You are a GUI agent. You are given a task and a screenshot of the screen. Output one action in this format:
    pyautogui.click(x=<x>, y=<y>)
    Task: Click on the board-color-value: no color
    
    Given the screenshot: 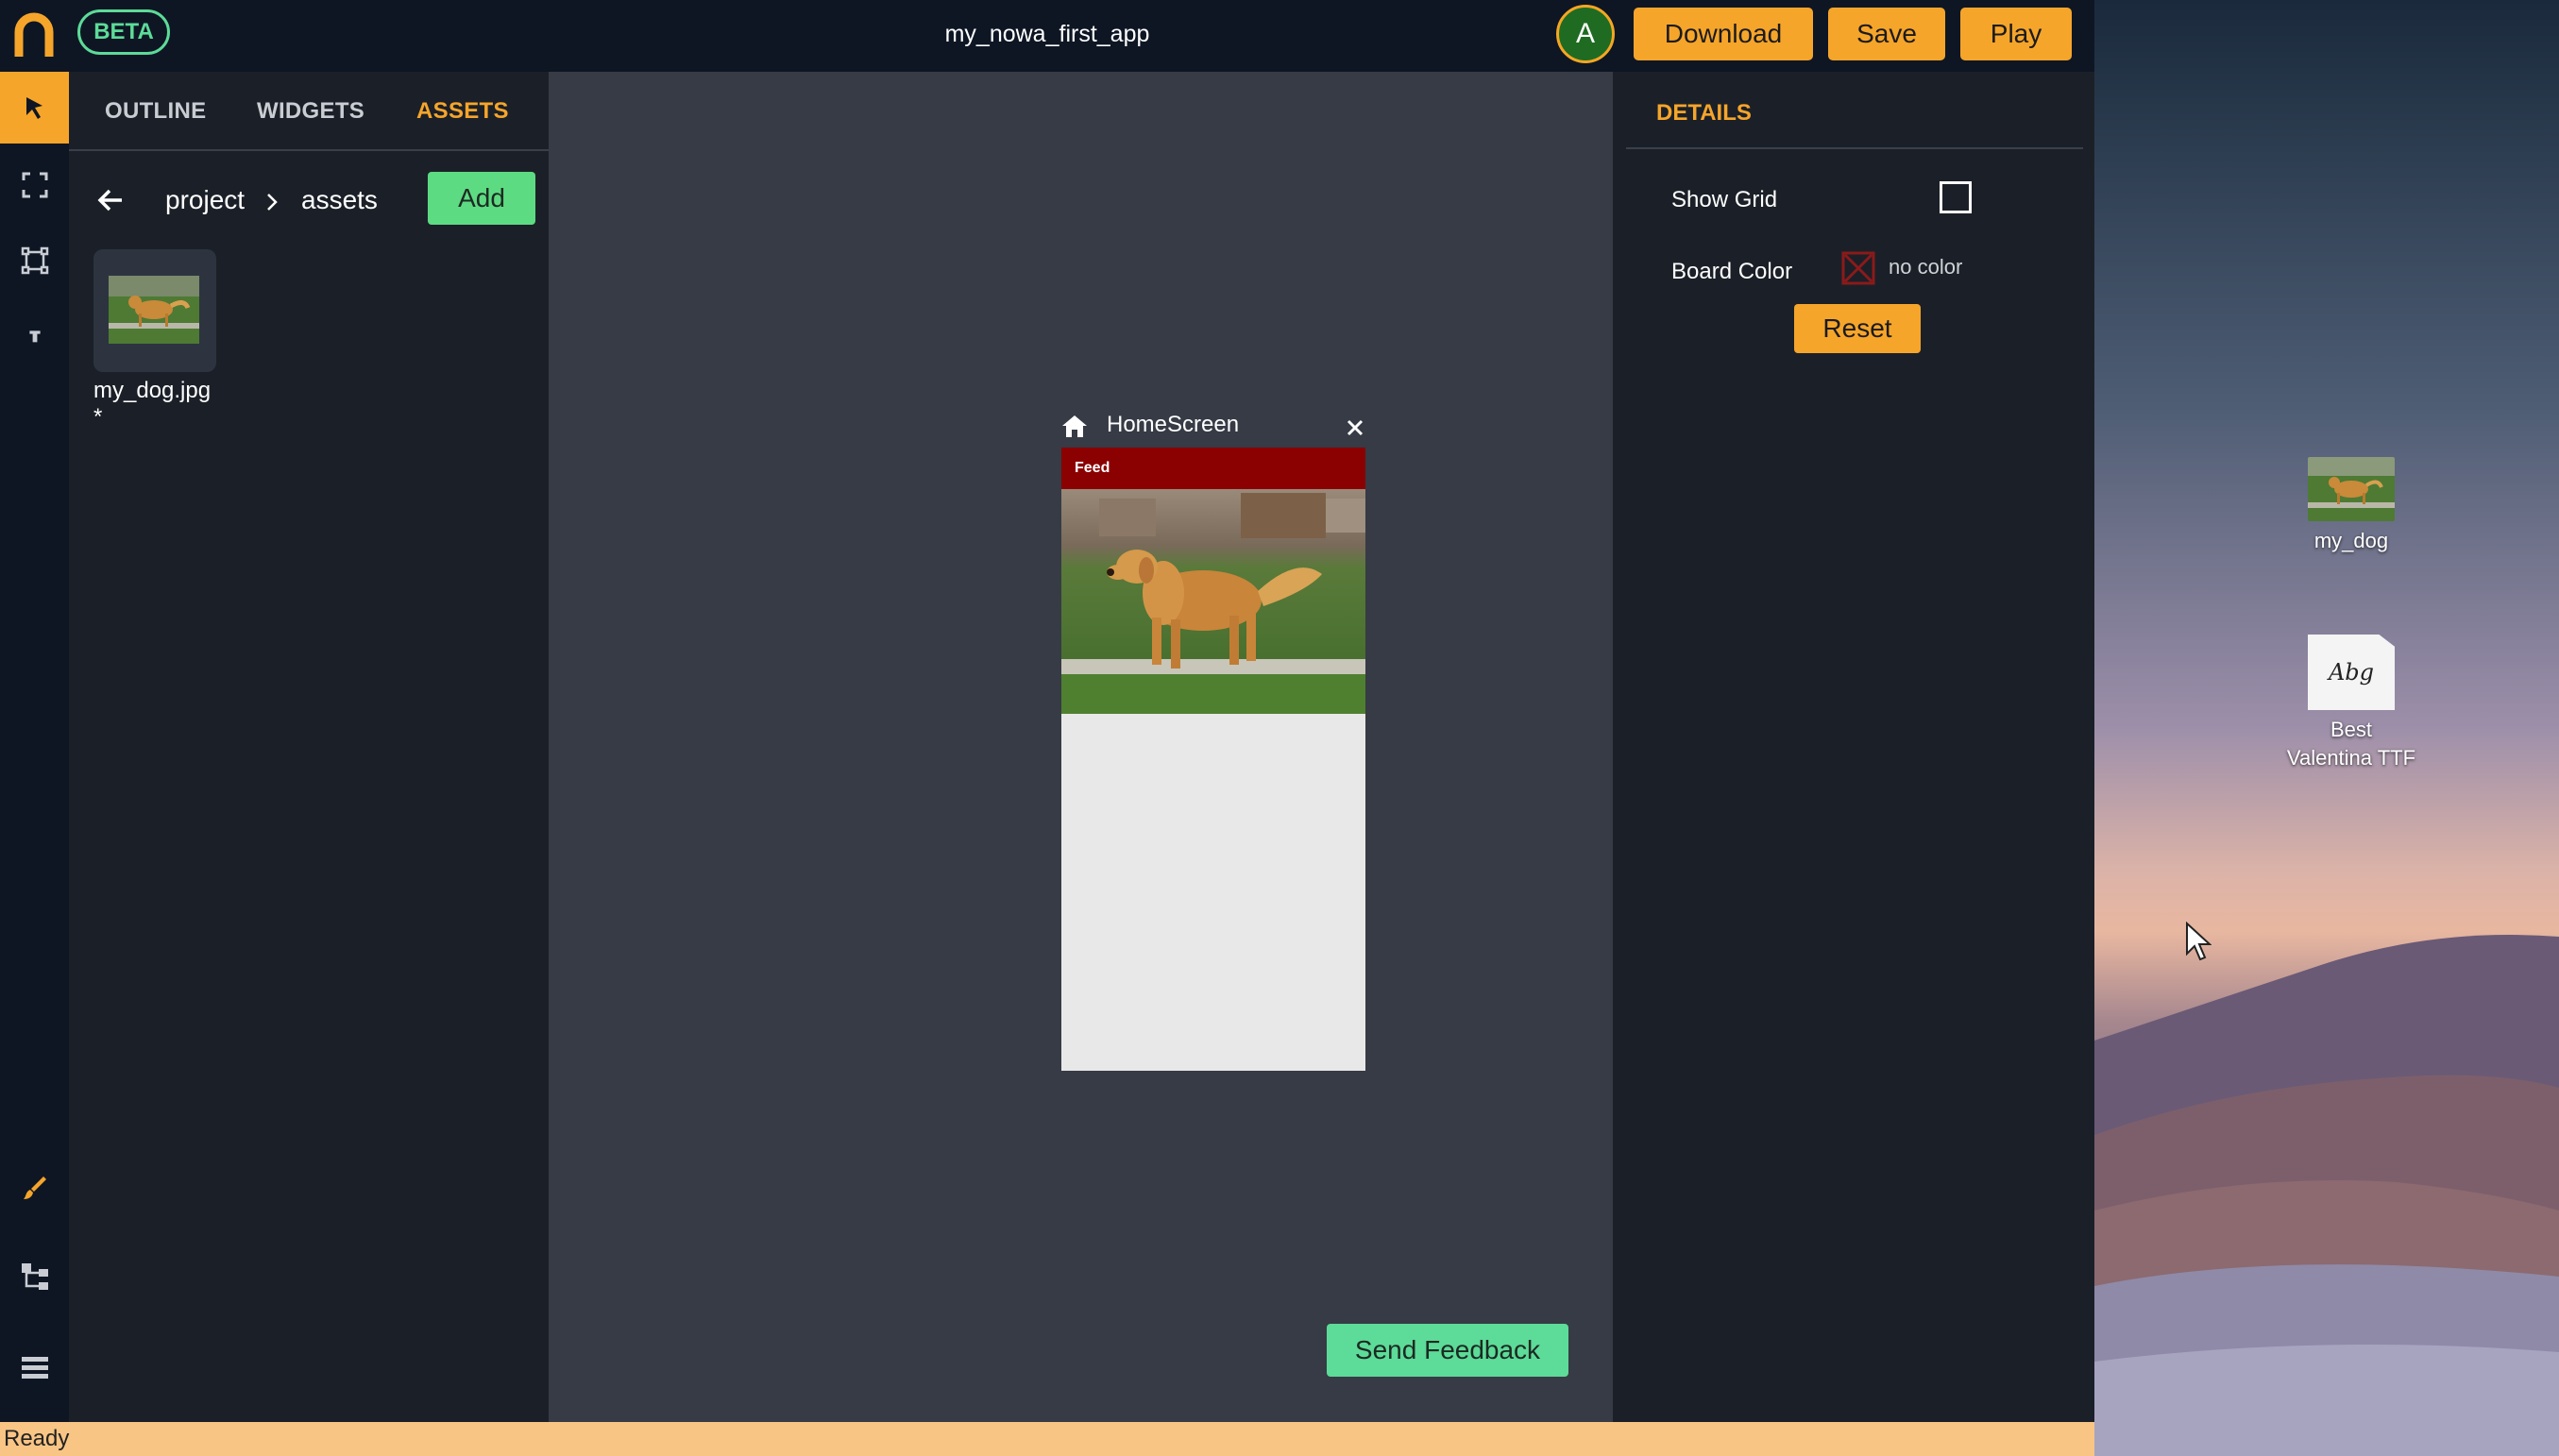 What is the action you would take?
    pyautogui.click(x=1926, y=267)
    